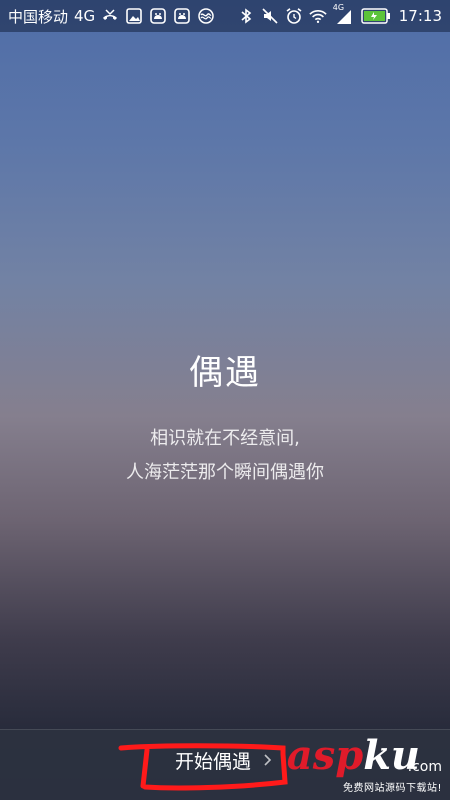  What do you see at coordinates (206, 16) in the screenshot?
I see `wave-icon` at bounding box center [206, 16].